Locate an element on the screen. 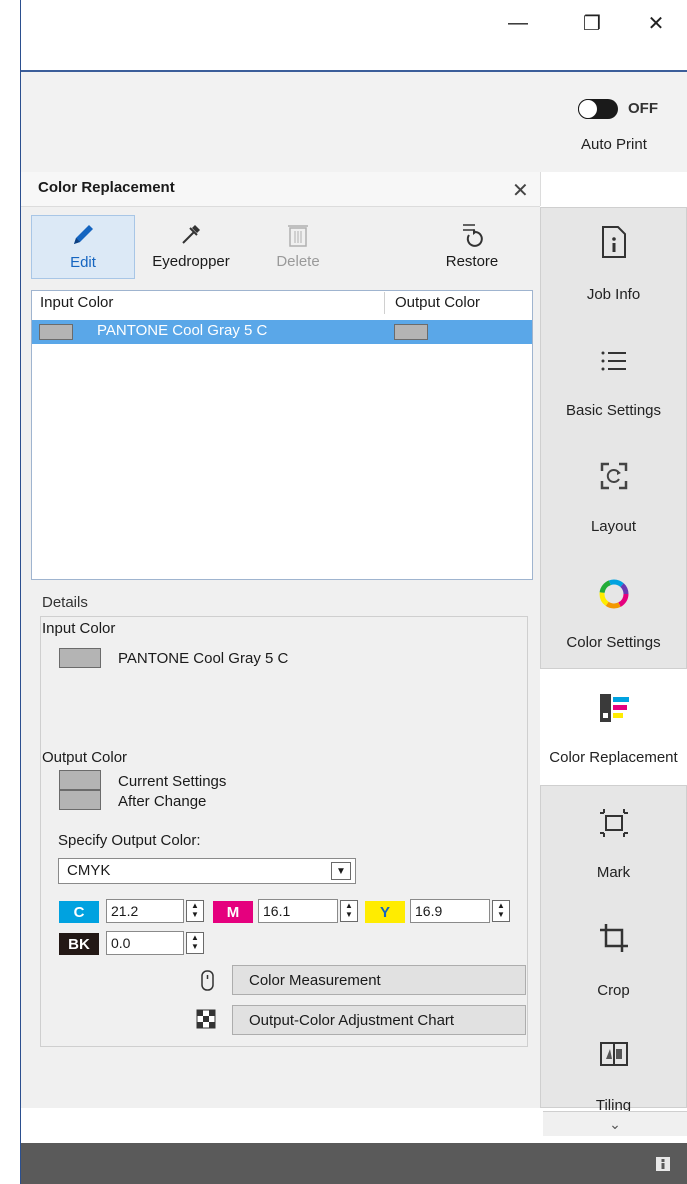  info-document-icon is located at coordinates (614, 242).